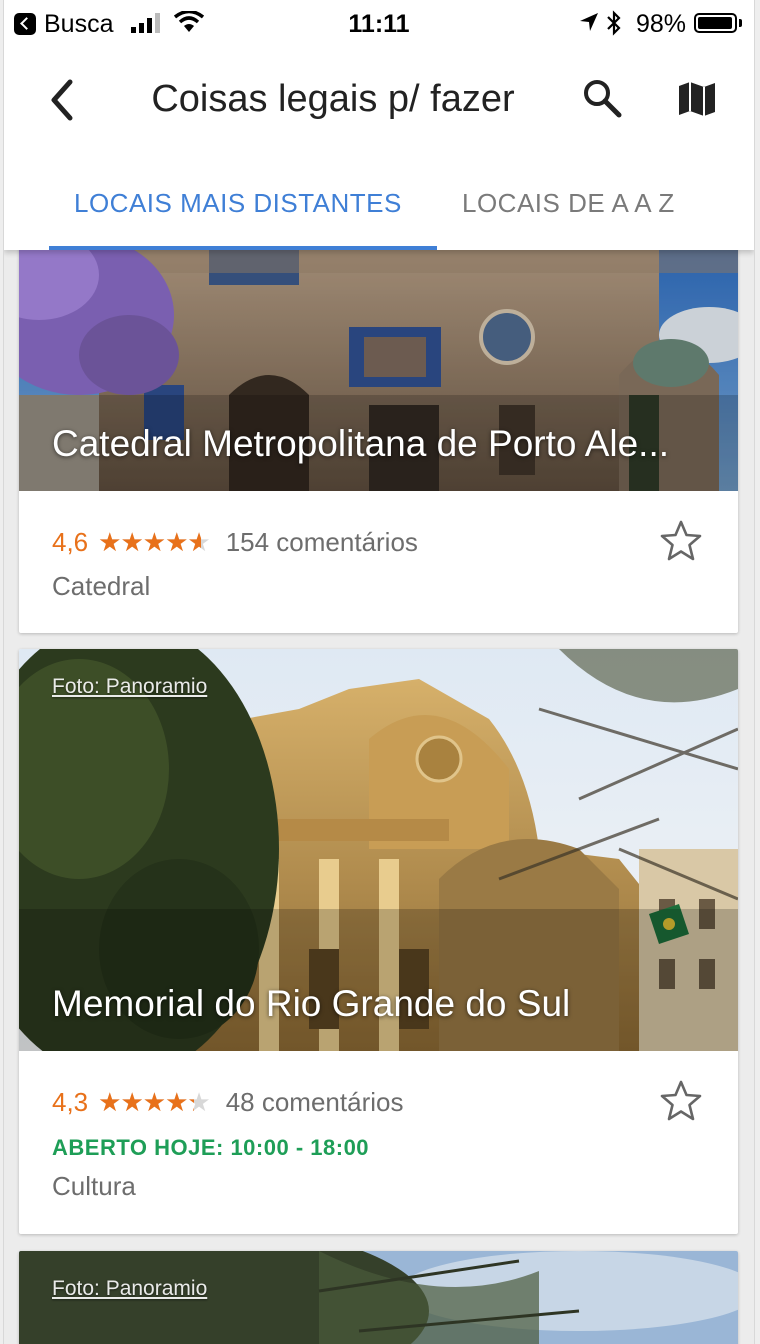 Image resolution: width=760 pixels, height=1344 pixels. Describe the element at coordinates (70, 1102) in the screenshot. I see `rating-value: 4,3` at that location.